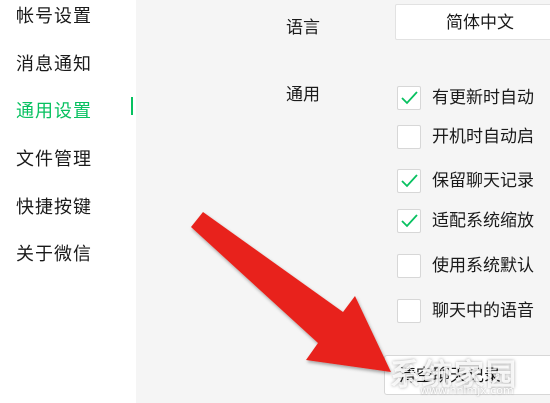 This screenshot has height=403, width=550. Describe the element at coordinates (291, 292) in the screenshot. I see `red-arrow-icon` at that location.